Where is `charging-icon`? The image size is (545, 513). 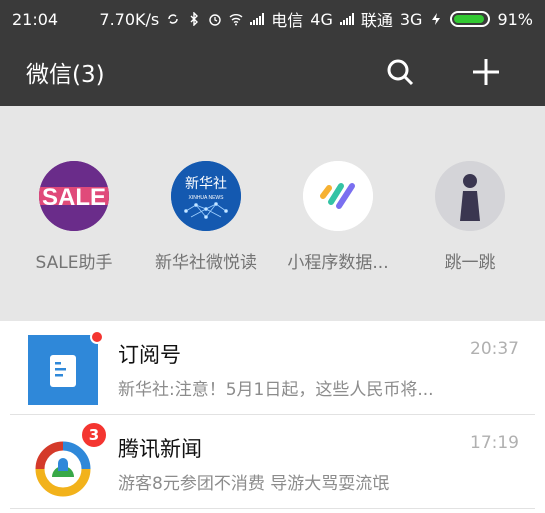 charging-icon is located at coordinates (436, 19).